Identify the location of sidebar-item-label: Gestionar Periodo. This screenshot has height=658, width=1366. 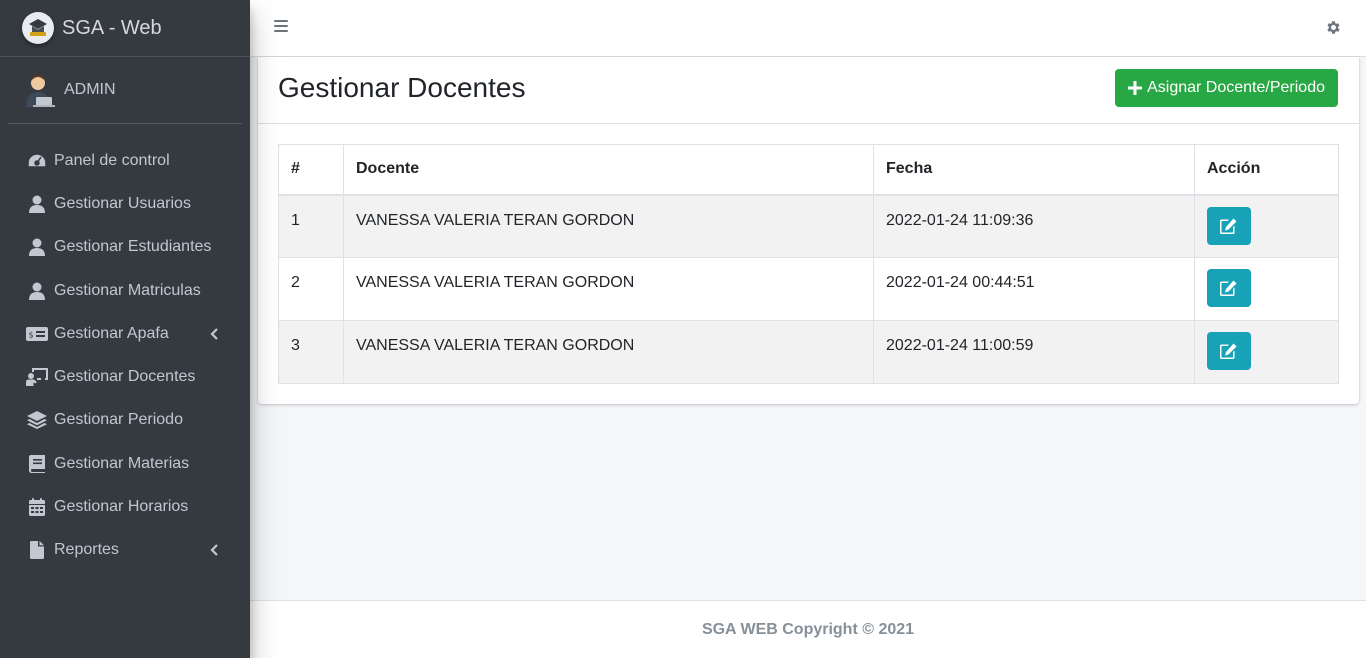
(118, 420).